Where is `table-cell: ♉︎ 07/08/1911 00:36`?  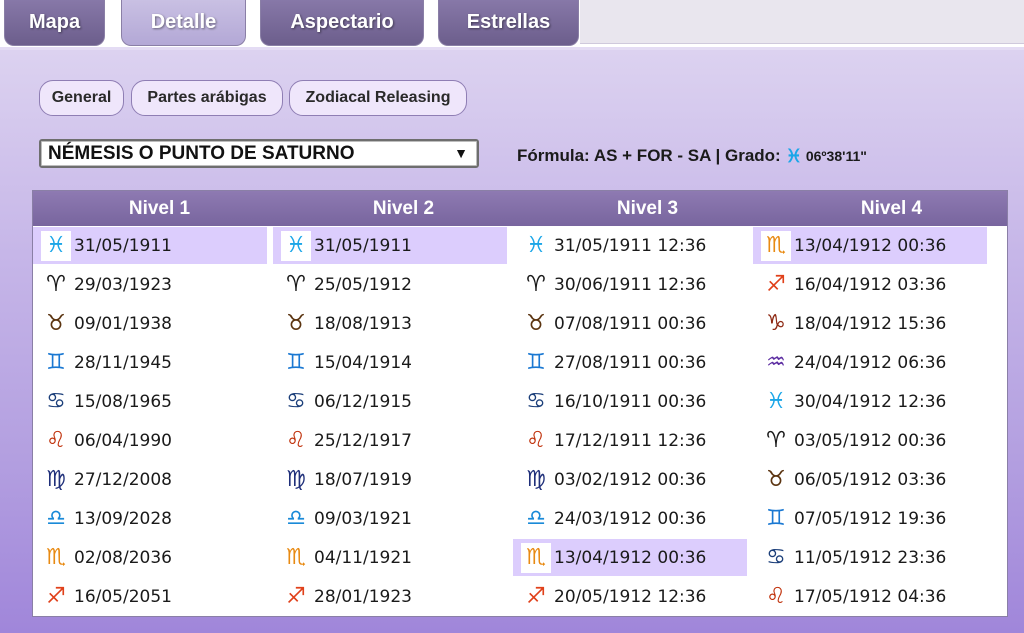
table-cell: ♉︎ 07/08/1911 00:36 is located at coordinates (634, 323).